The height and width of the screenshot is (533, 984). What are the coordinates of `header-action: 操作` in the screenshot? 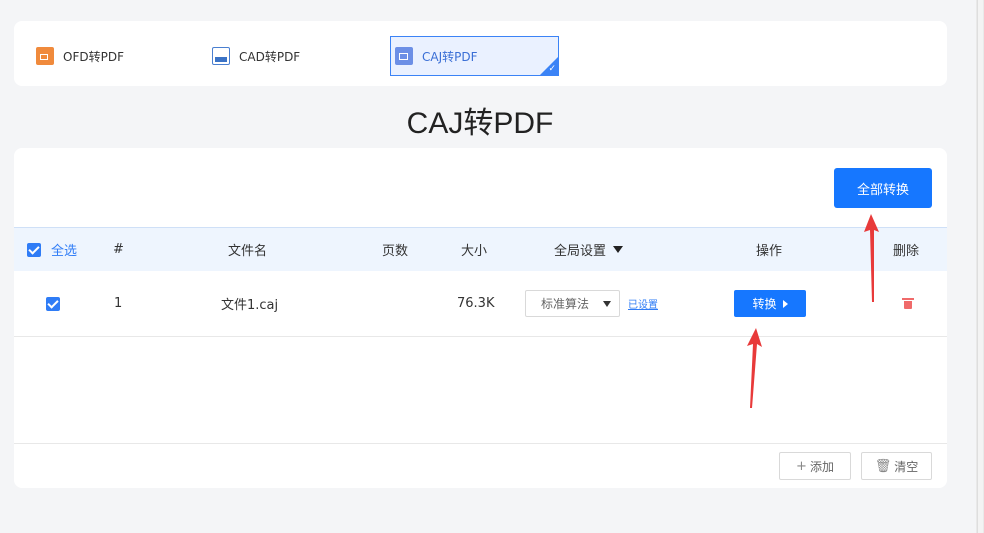 It's located at (769, 251).